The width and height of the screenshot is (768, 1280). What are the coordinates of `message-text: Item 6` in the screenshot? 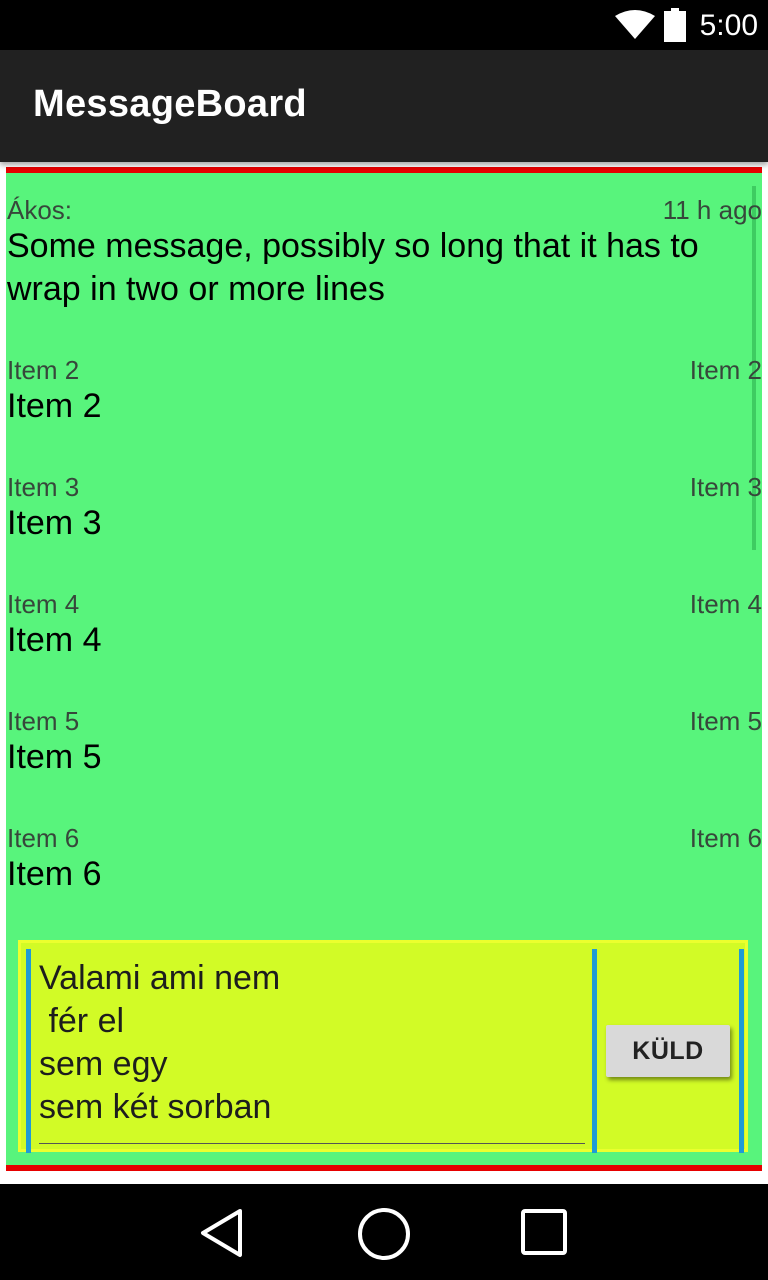 It's located at (54, 874).